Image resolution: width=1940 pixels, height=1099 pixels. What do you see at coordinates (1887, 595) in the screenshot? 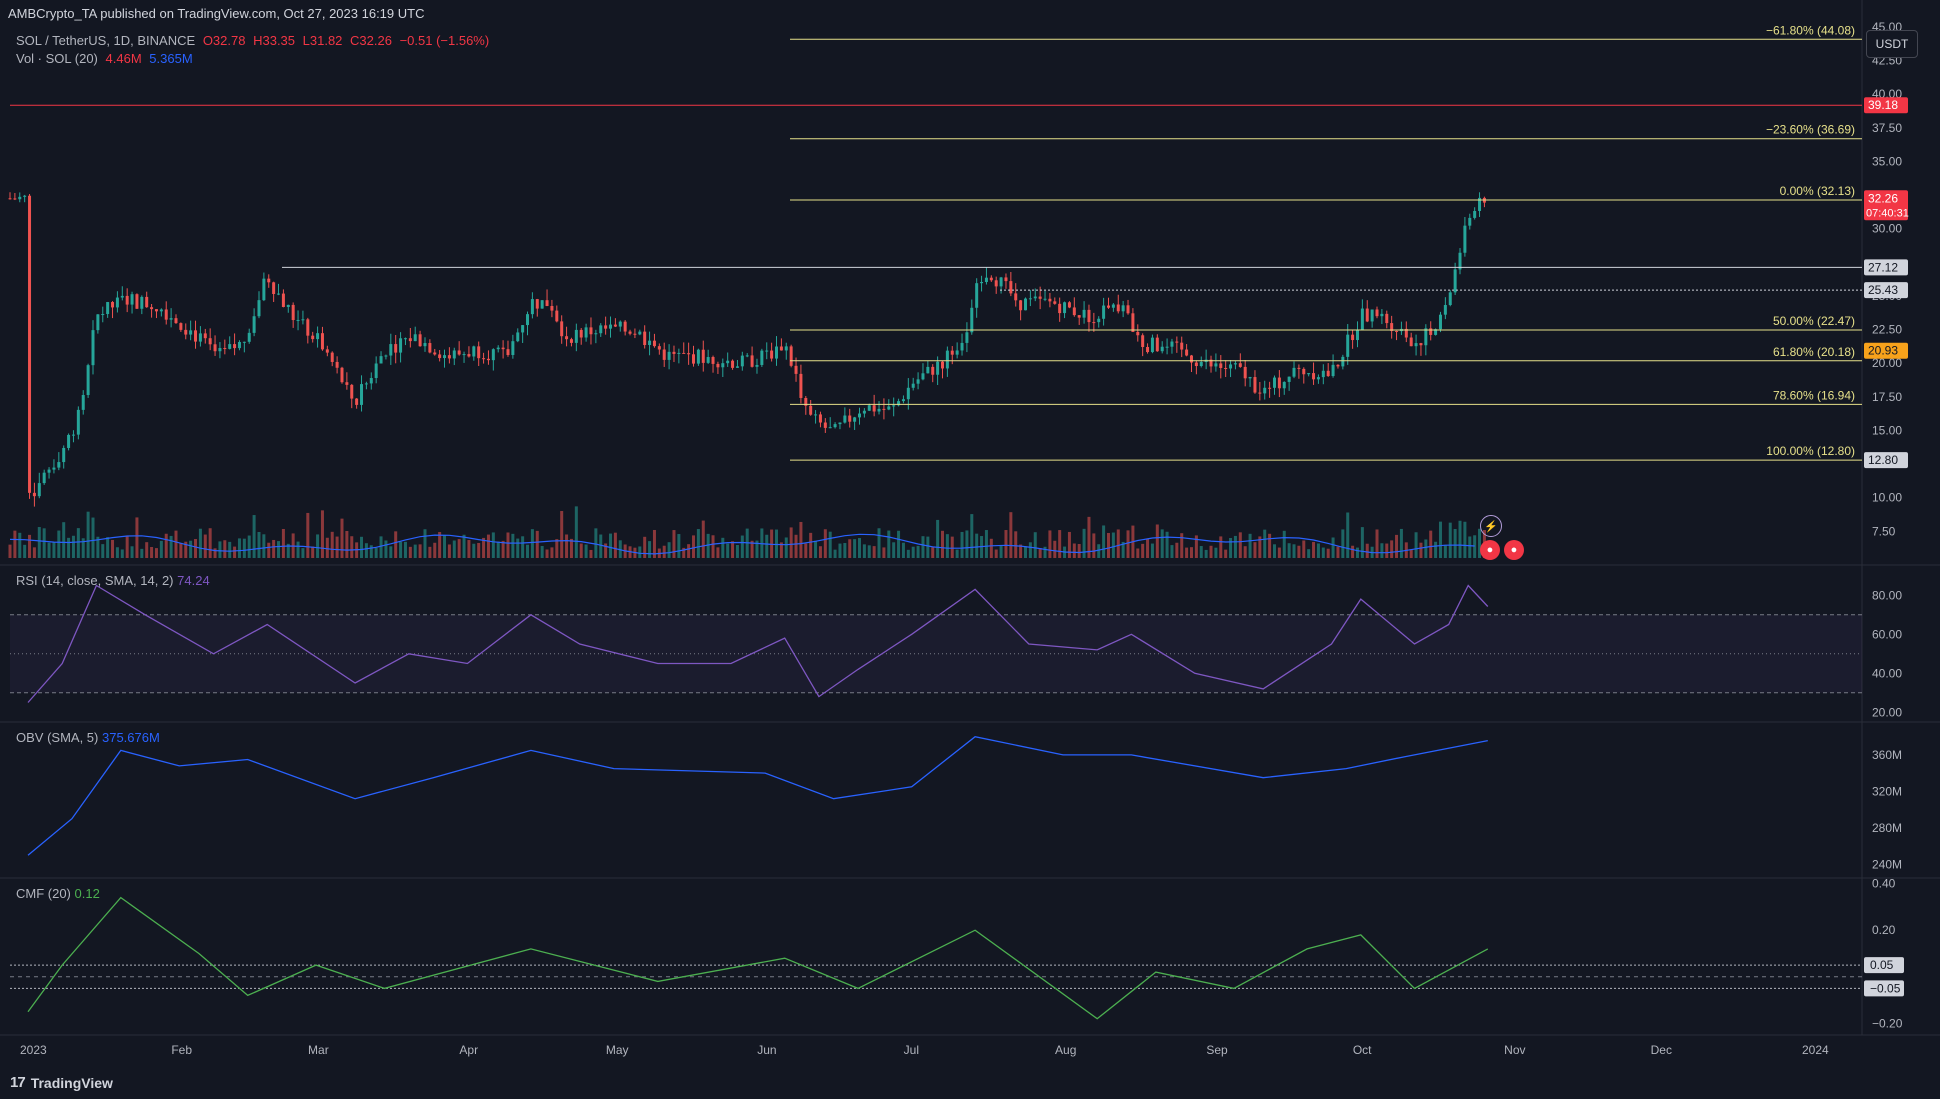
I see `rsi-tick-label: 80.00` at bounding box center [1887, 595].